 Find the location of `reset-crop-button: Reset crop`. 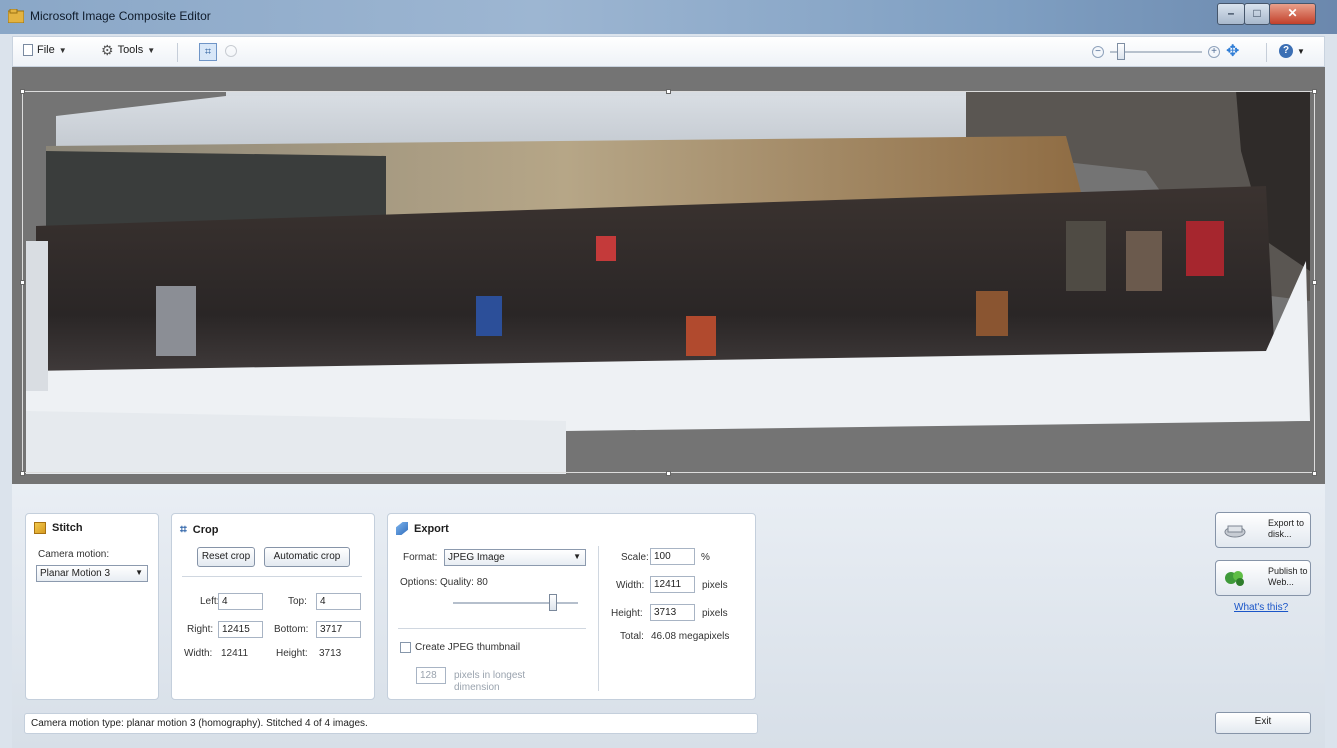

reset-crop-button: Reset crop is located at coordinates (226, 557).